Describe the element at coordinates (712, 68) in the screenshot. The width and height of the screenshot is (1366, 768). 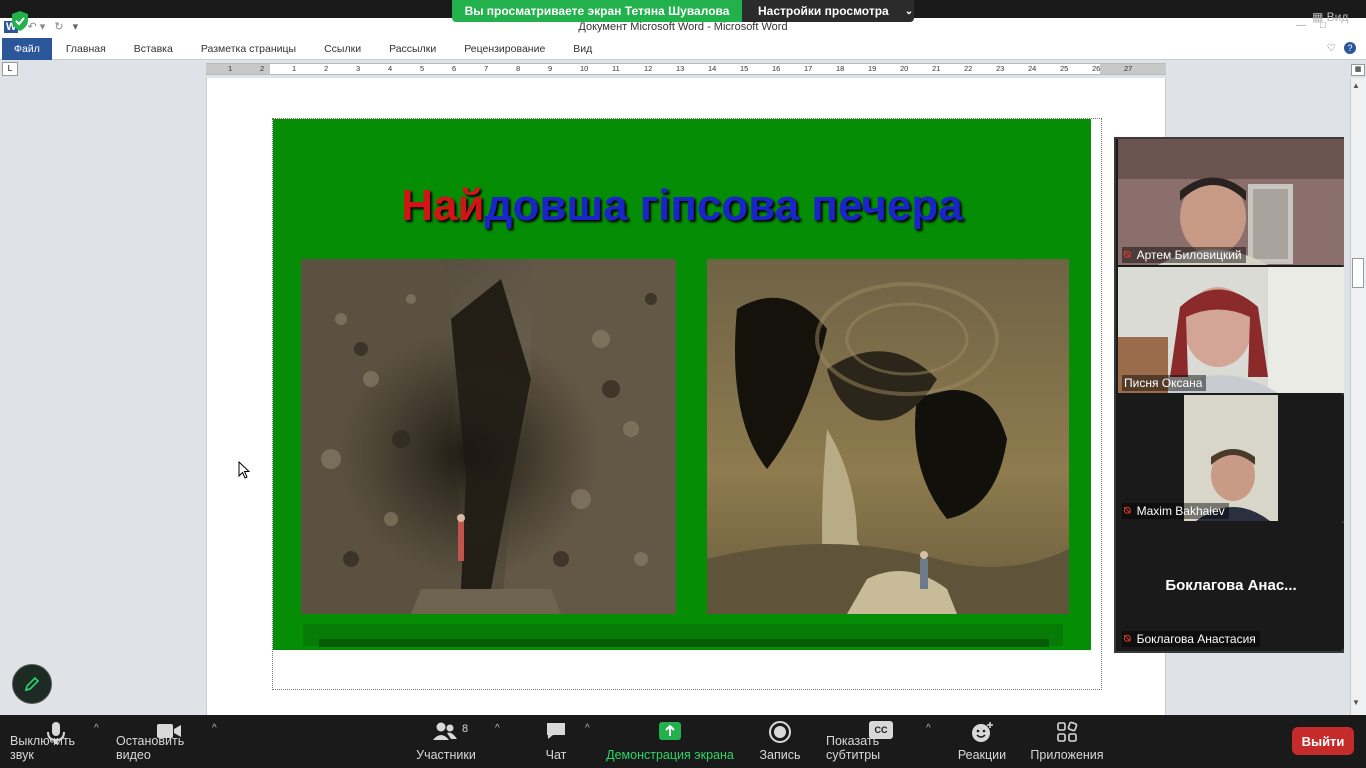
I see `ruler-tick-label: 14` at that location.